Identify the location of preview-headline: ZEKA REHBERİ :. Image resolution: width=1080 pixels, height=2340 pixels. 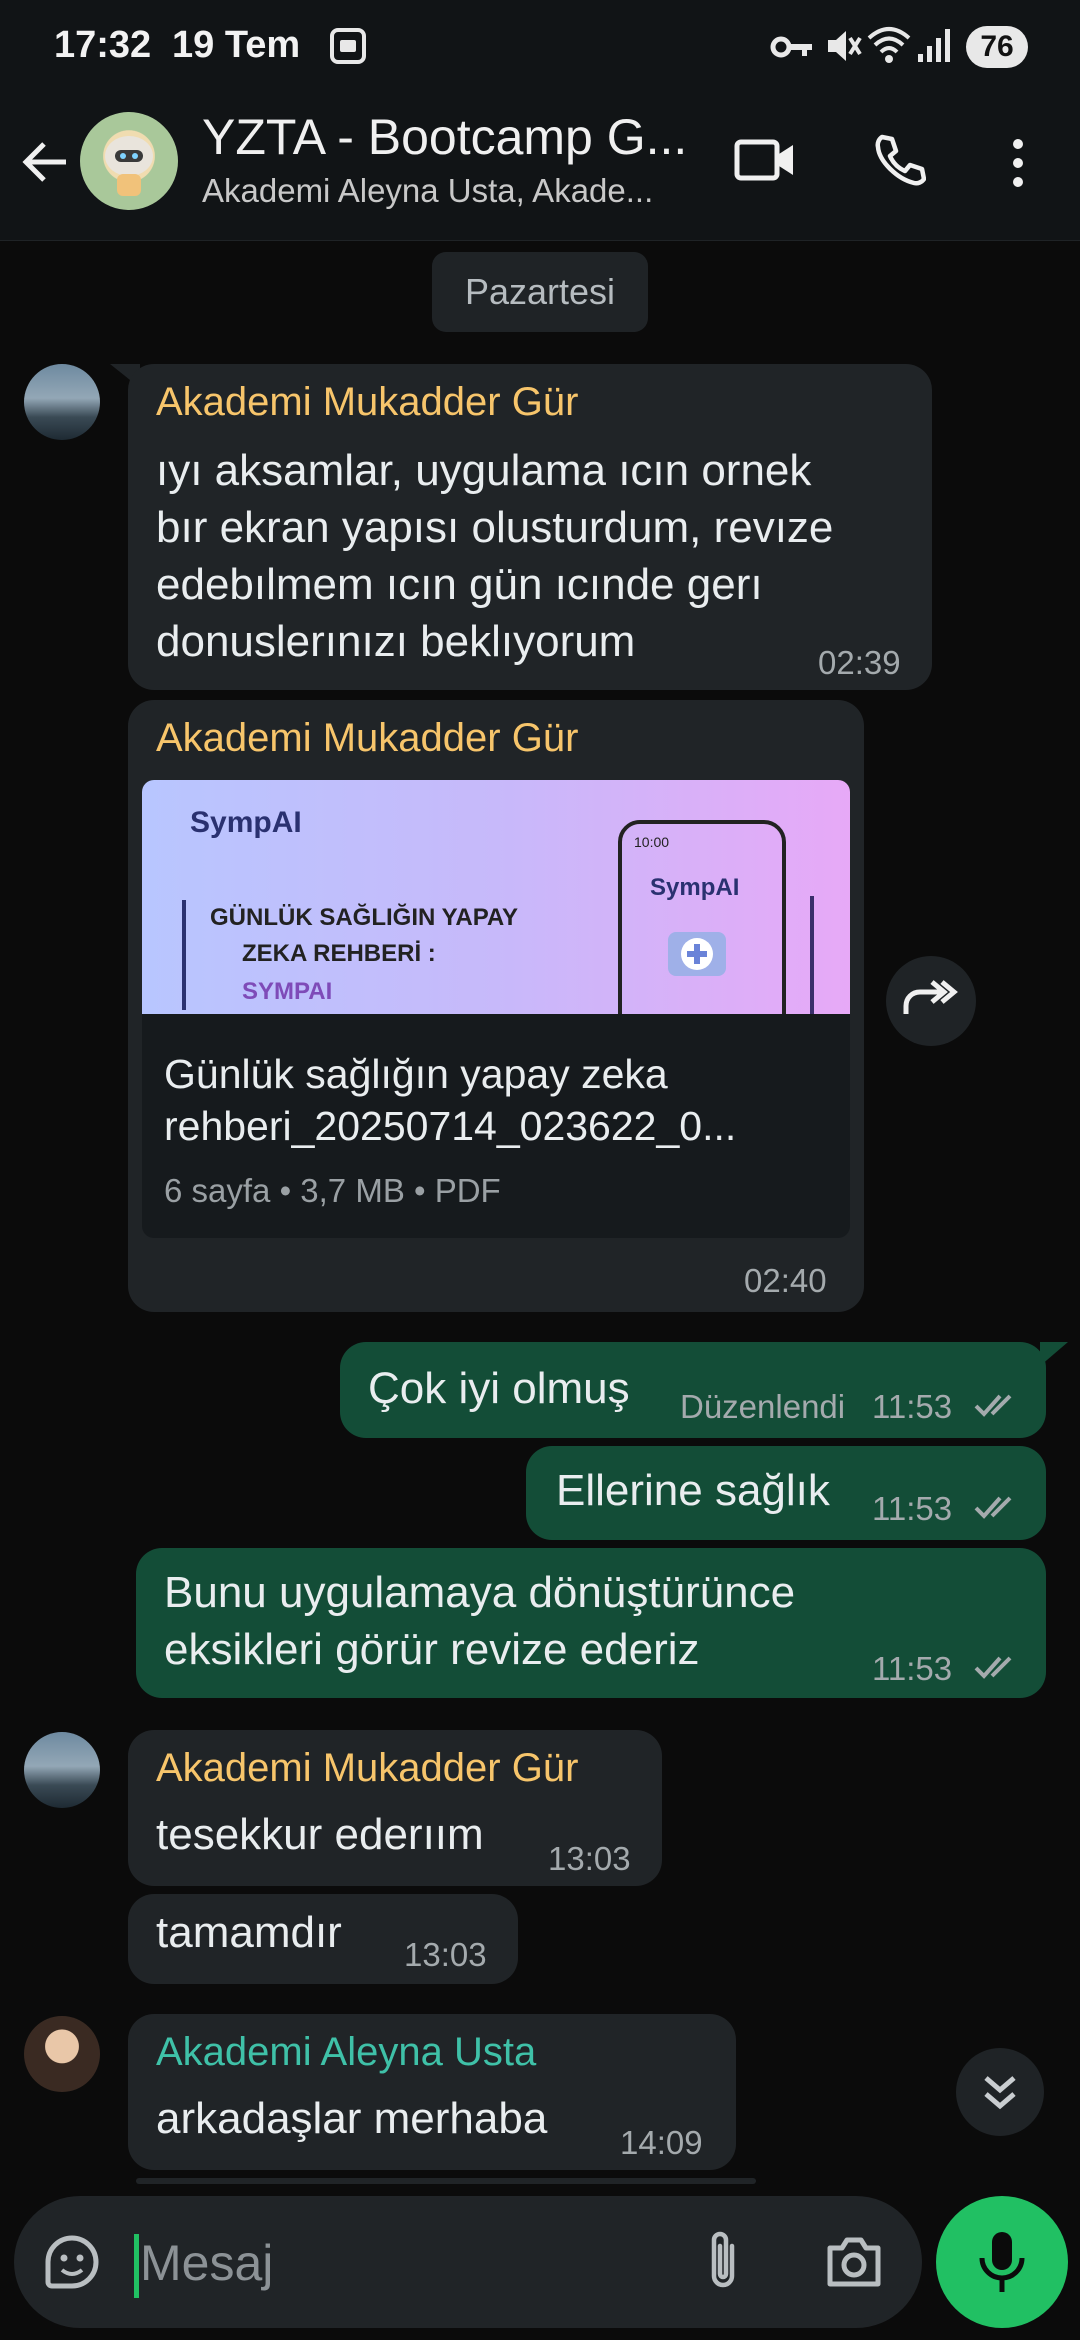
(339, 953).